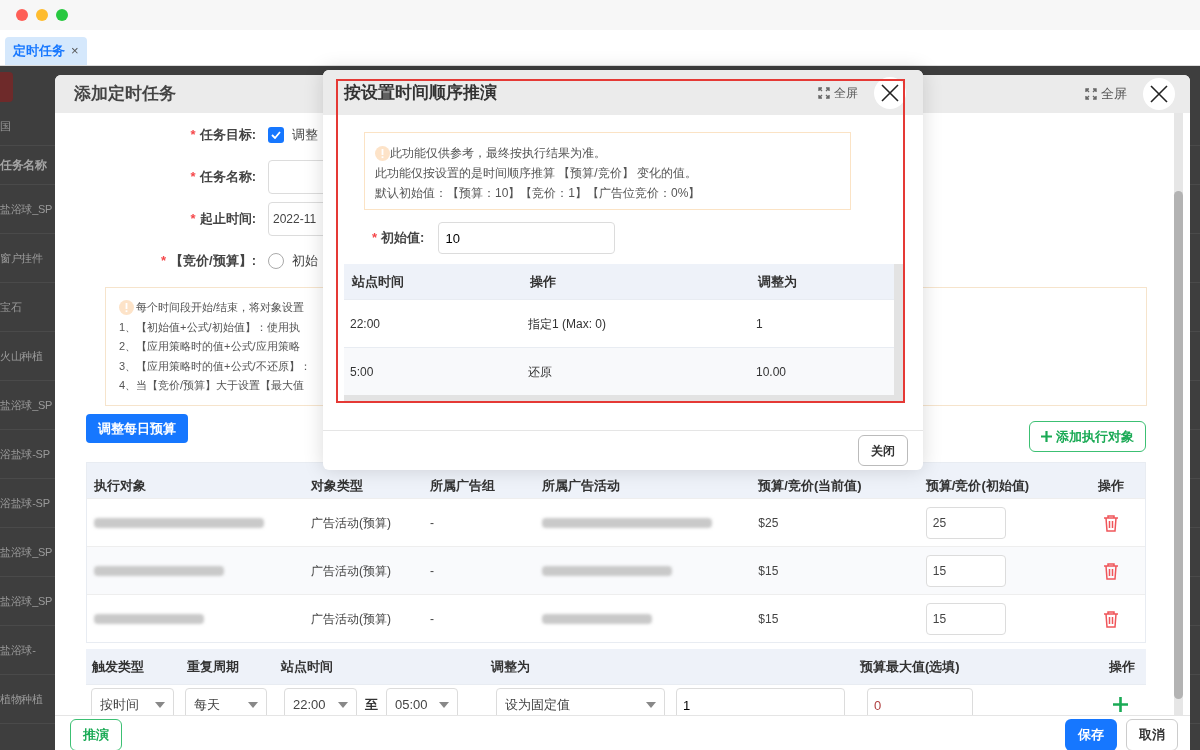 The width and height of the screenshot is (1200, 750). Describe the element at coordinates (212, 385) in the screenshot. I see `notice-text: 4、当【竞价/预算】大于设置【最大值` at that location.